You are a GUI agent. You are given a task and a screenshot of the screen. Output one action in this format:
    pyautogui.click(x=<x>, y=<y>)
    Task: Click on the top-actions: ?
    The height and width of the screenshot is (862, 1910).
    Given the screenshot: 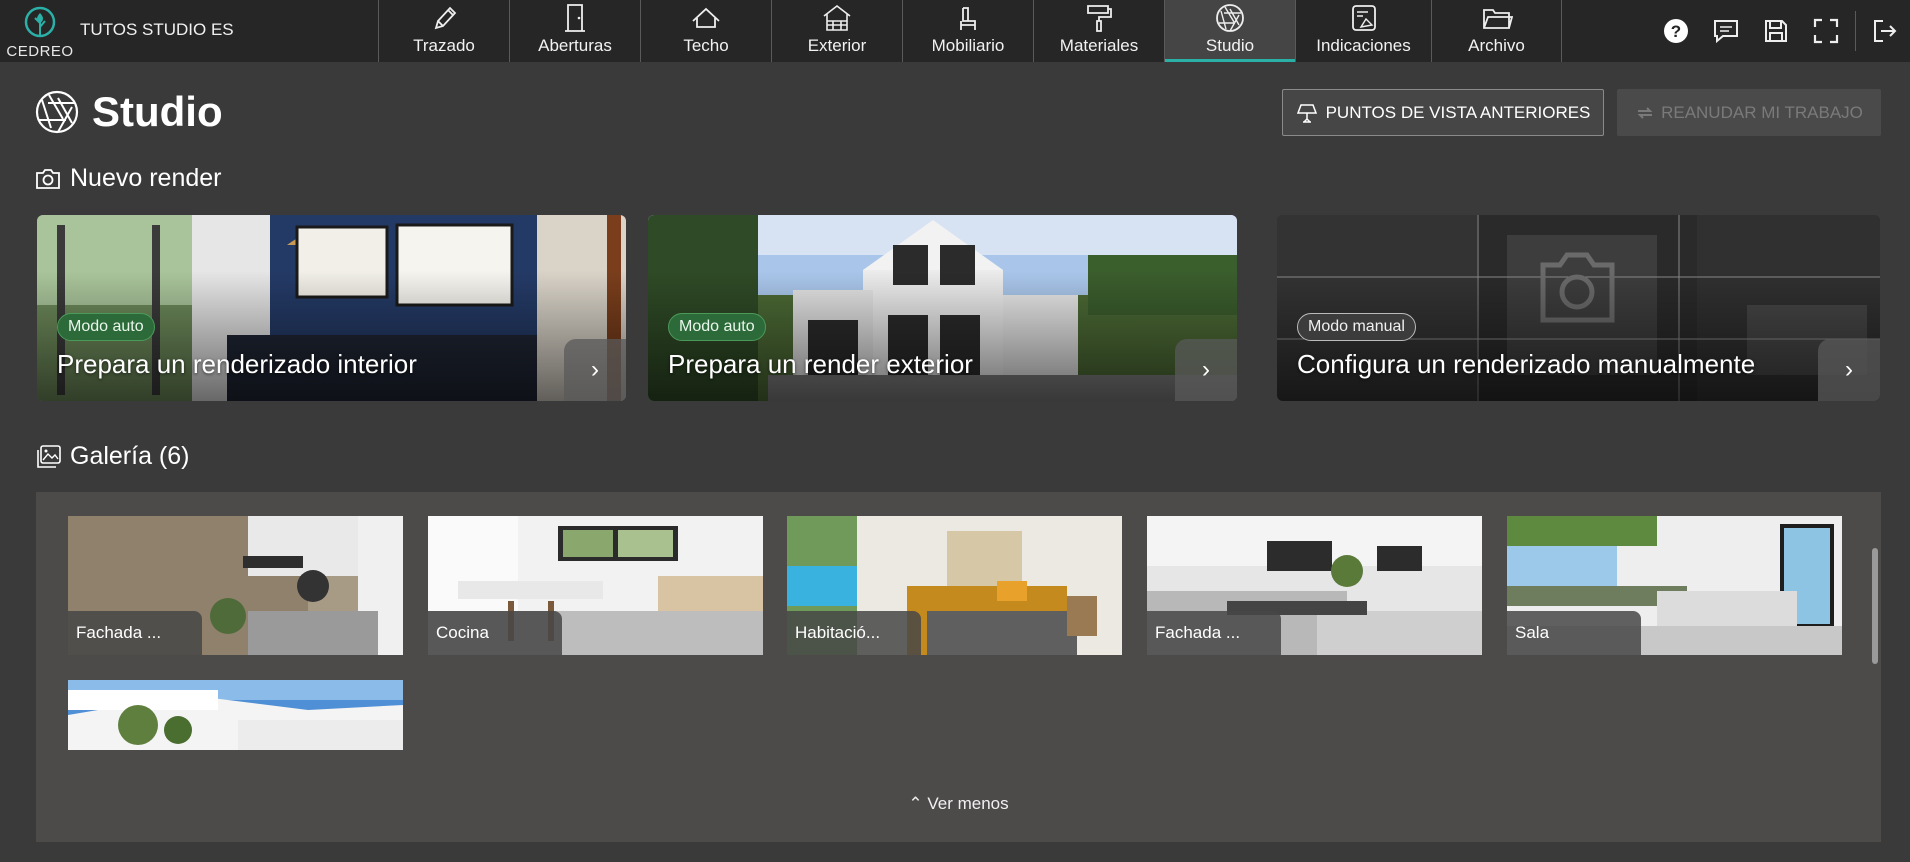 What is the action you would take?
    pyautogui.click(x=1780, y=31)
    